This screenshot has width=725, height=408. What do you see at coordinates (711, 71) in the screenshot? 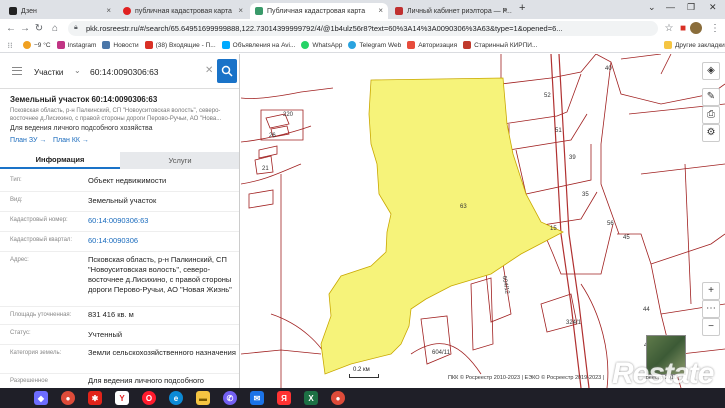
I see `layers-icon: ◈` at bounding box center [711, 71].